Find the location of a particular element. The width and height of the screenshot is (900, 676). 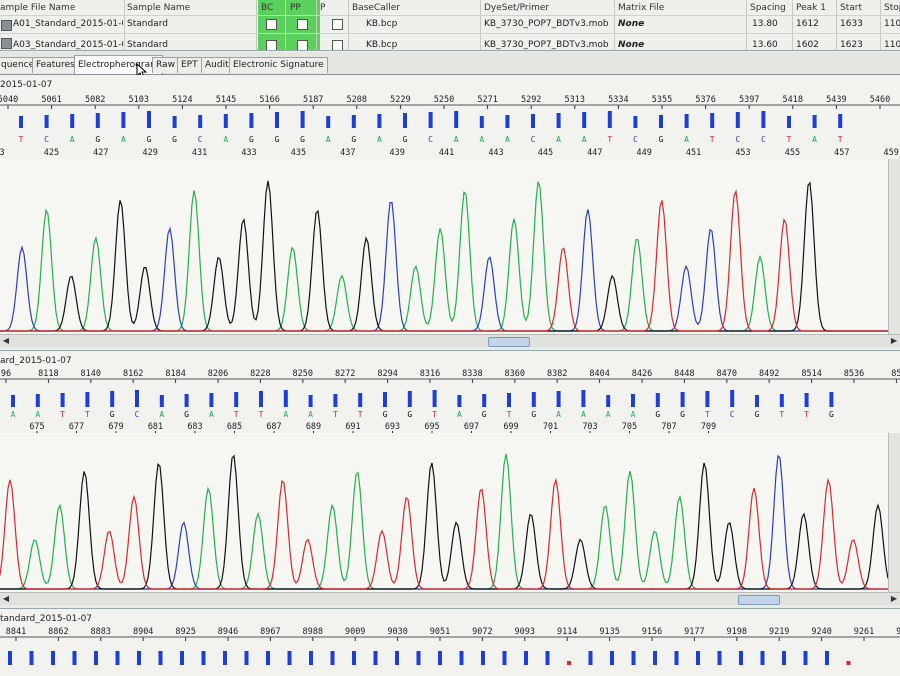

pp-checkbox is located at coordinates (302, 45).